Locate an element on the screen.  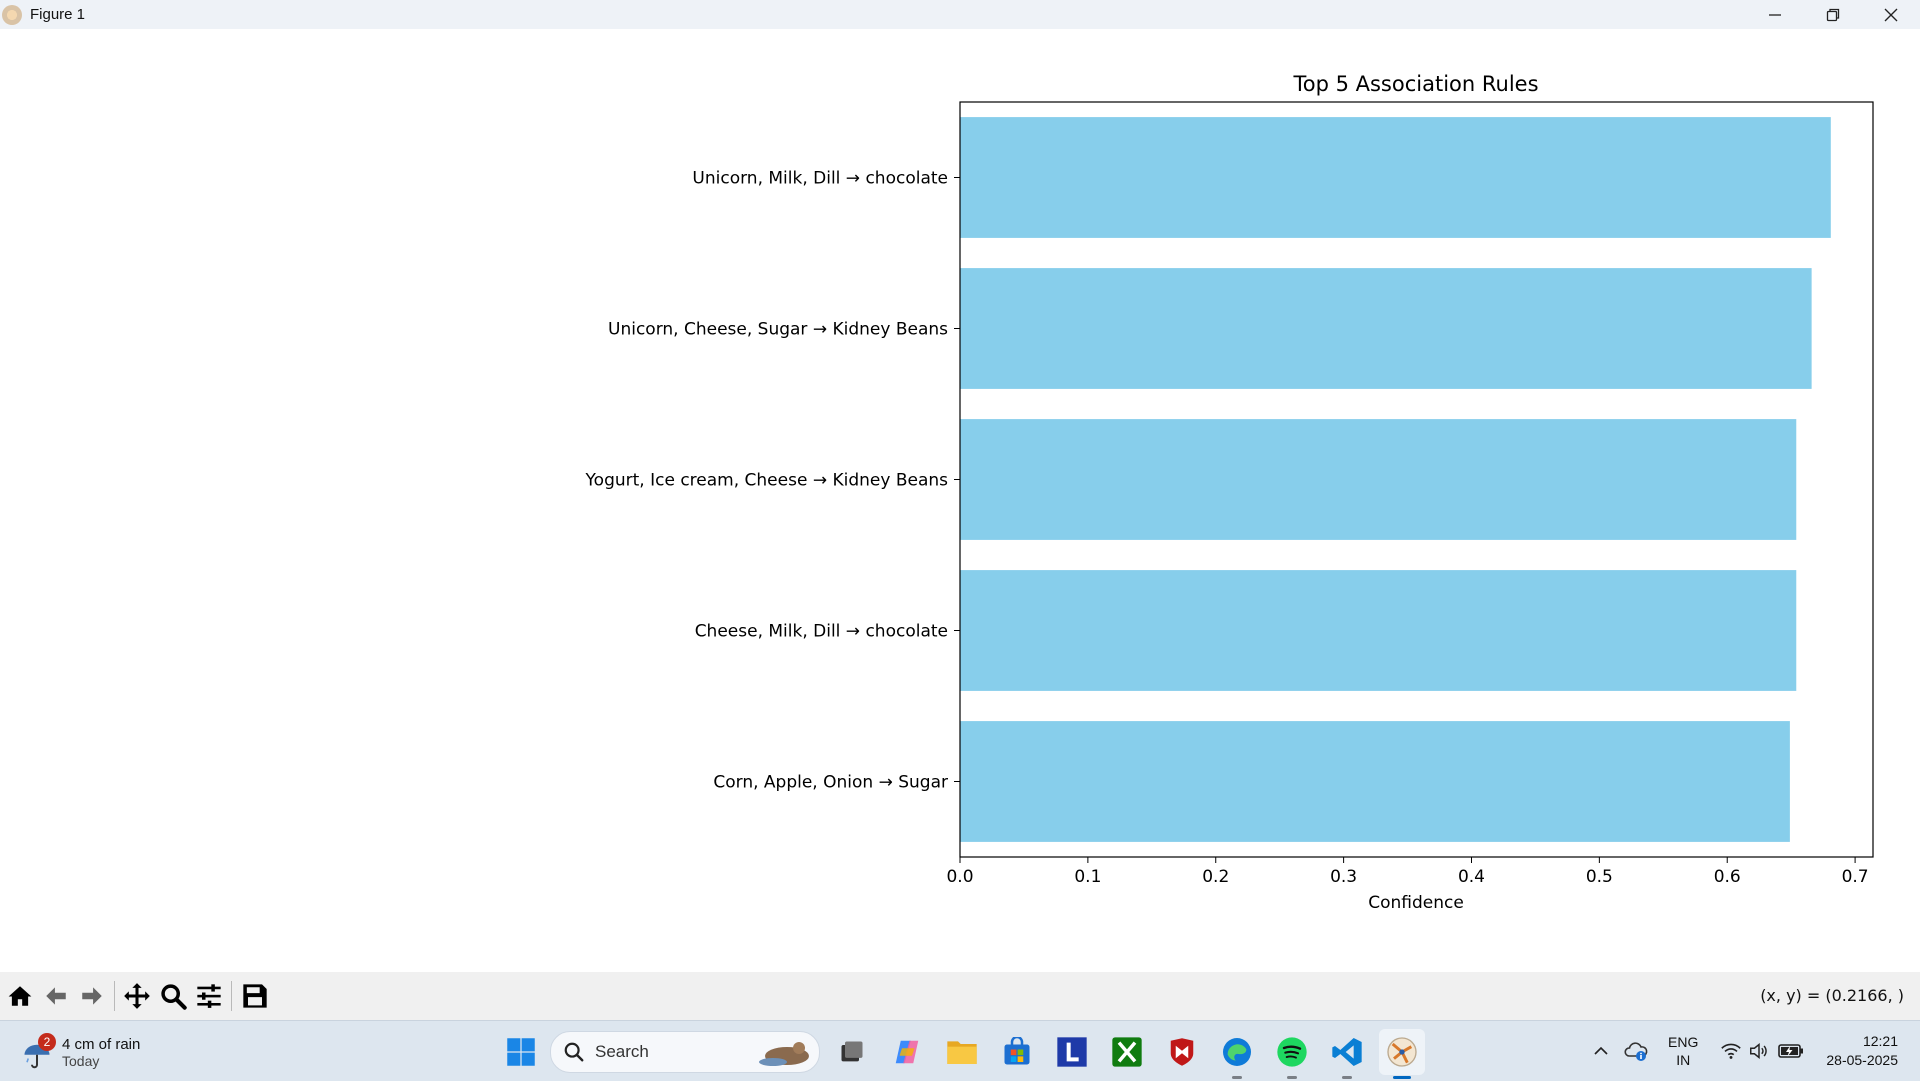
matplotlib-figure-button is located at coordinates (1402, 1054).